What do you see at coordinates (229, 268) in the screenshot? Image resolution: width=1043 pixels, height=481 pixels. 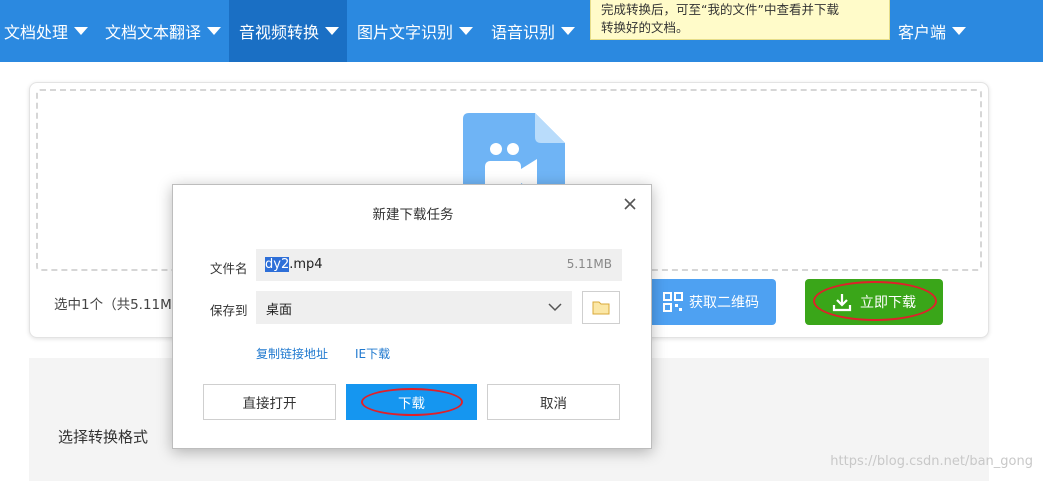 I see `filename-label: 文件名` at bounding box center [229, 268].